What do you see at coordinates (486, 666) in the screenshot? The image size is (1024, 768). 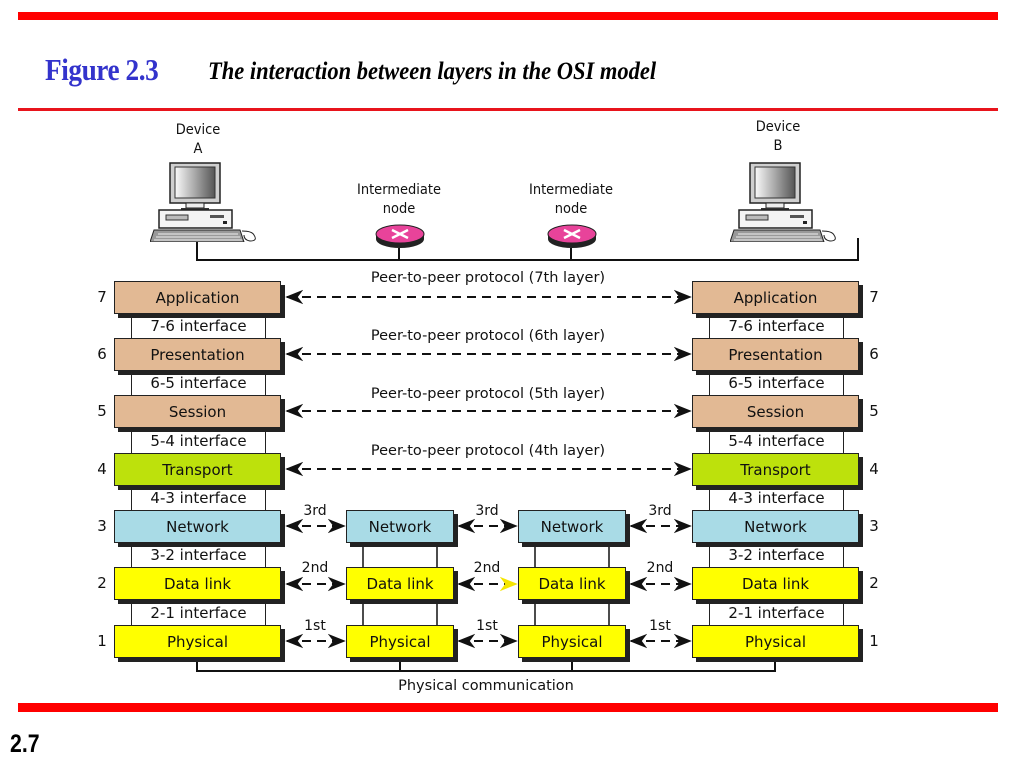 I see `physical-link` at bounding box center [486, 666].